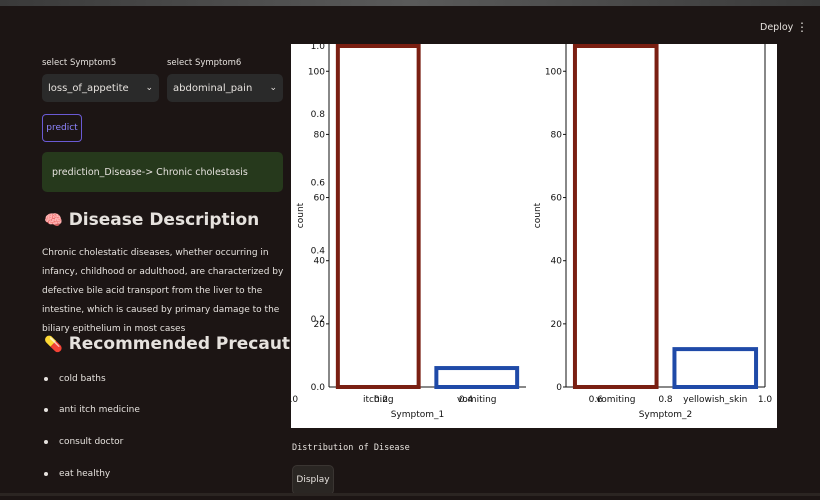 The width and height of the screenshot is (820, 500). I want to click on y-tick-label-overlay: 1.0, so click(318, 48).